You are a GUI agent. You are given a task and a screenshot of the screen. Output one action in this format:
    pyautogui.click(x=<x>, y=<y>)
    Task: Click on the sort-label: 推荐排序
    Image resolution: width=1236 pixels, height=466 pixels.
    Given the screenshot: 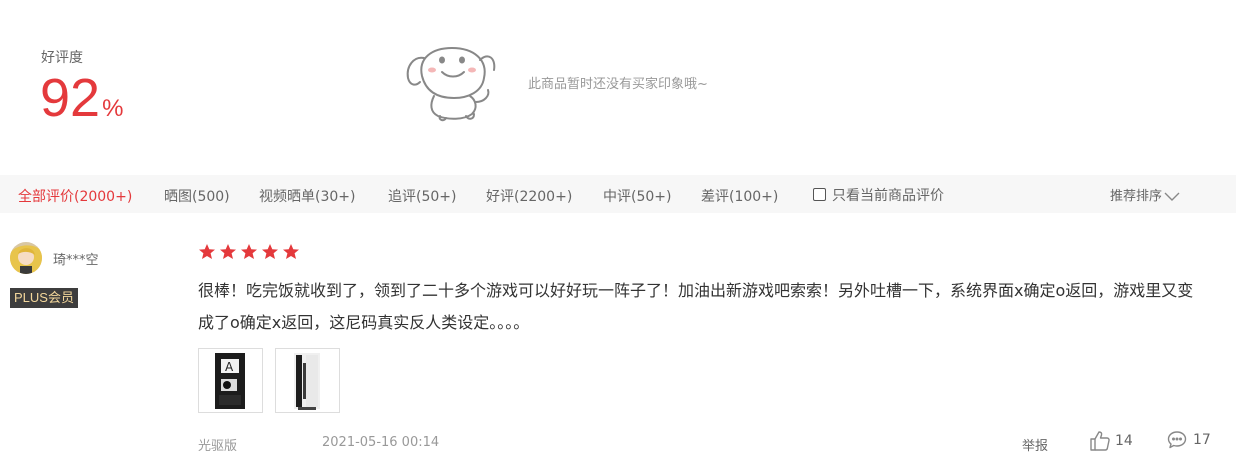 What is the action you would take?
    pyautogui.click(x=1136, y=196)
    